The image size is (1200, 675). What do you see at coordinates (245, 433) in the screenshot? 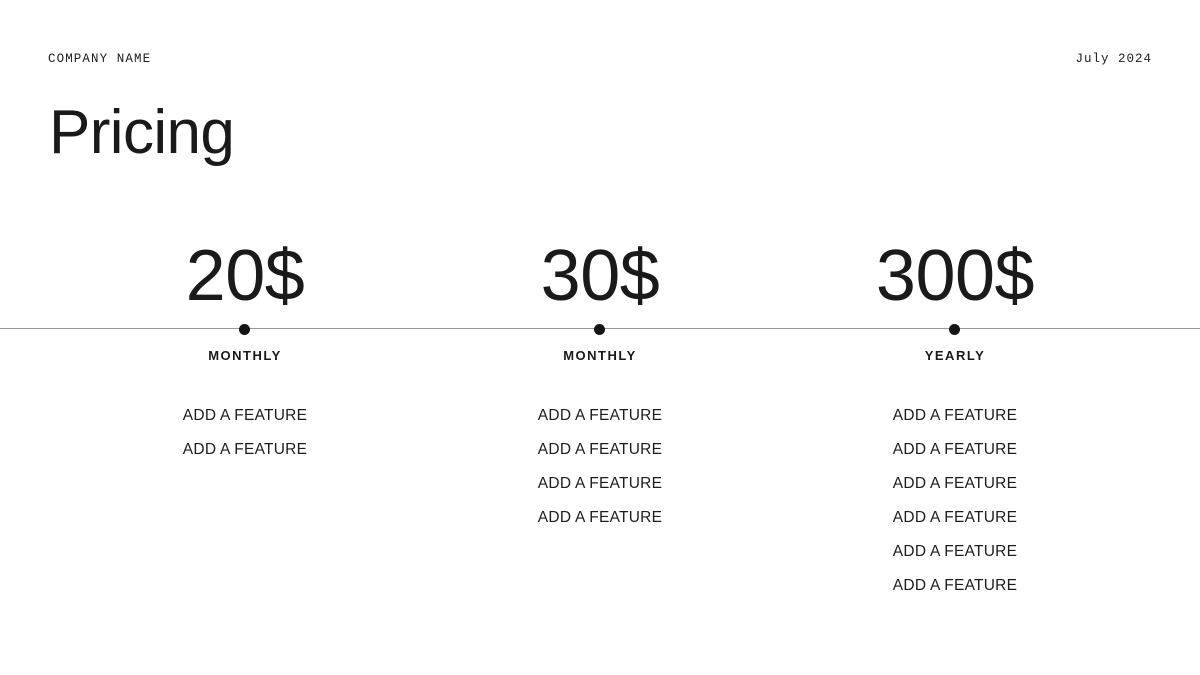
I see `plan-feature-list: ADD A FEATURE ADD A FEATURE` at bounding box center [245, 433].